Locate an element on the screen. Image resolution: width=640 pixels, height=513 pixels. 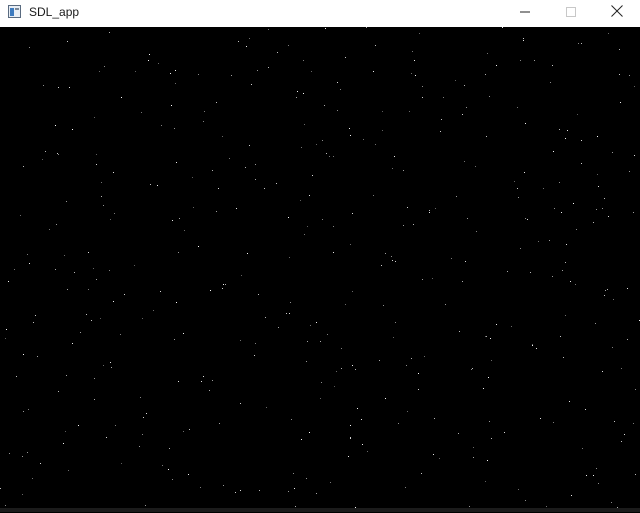
minimize-button is located at coordinates (525, 13).